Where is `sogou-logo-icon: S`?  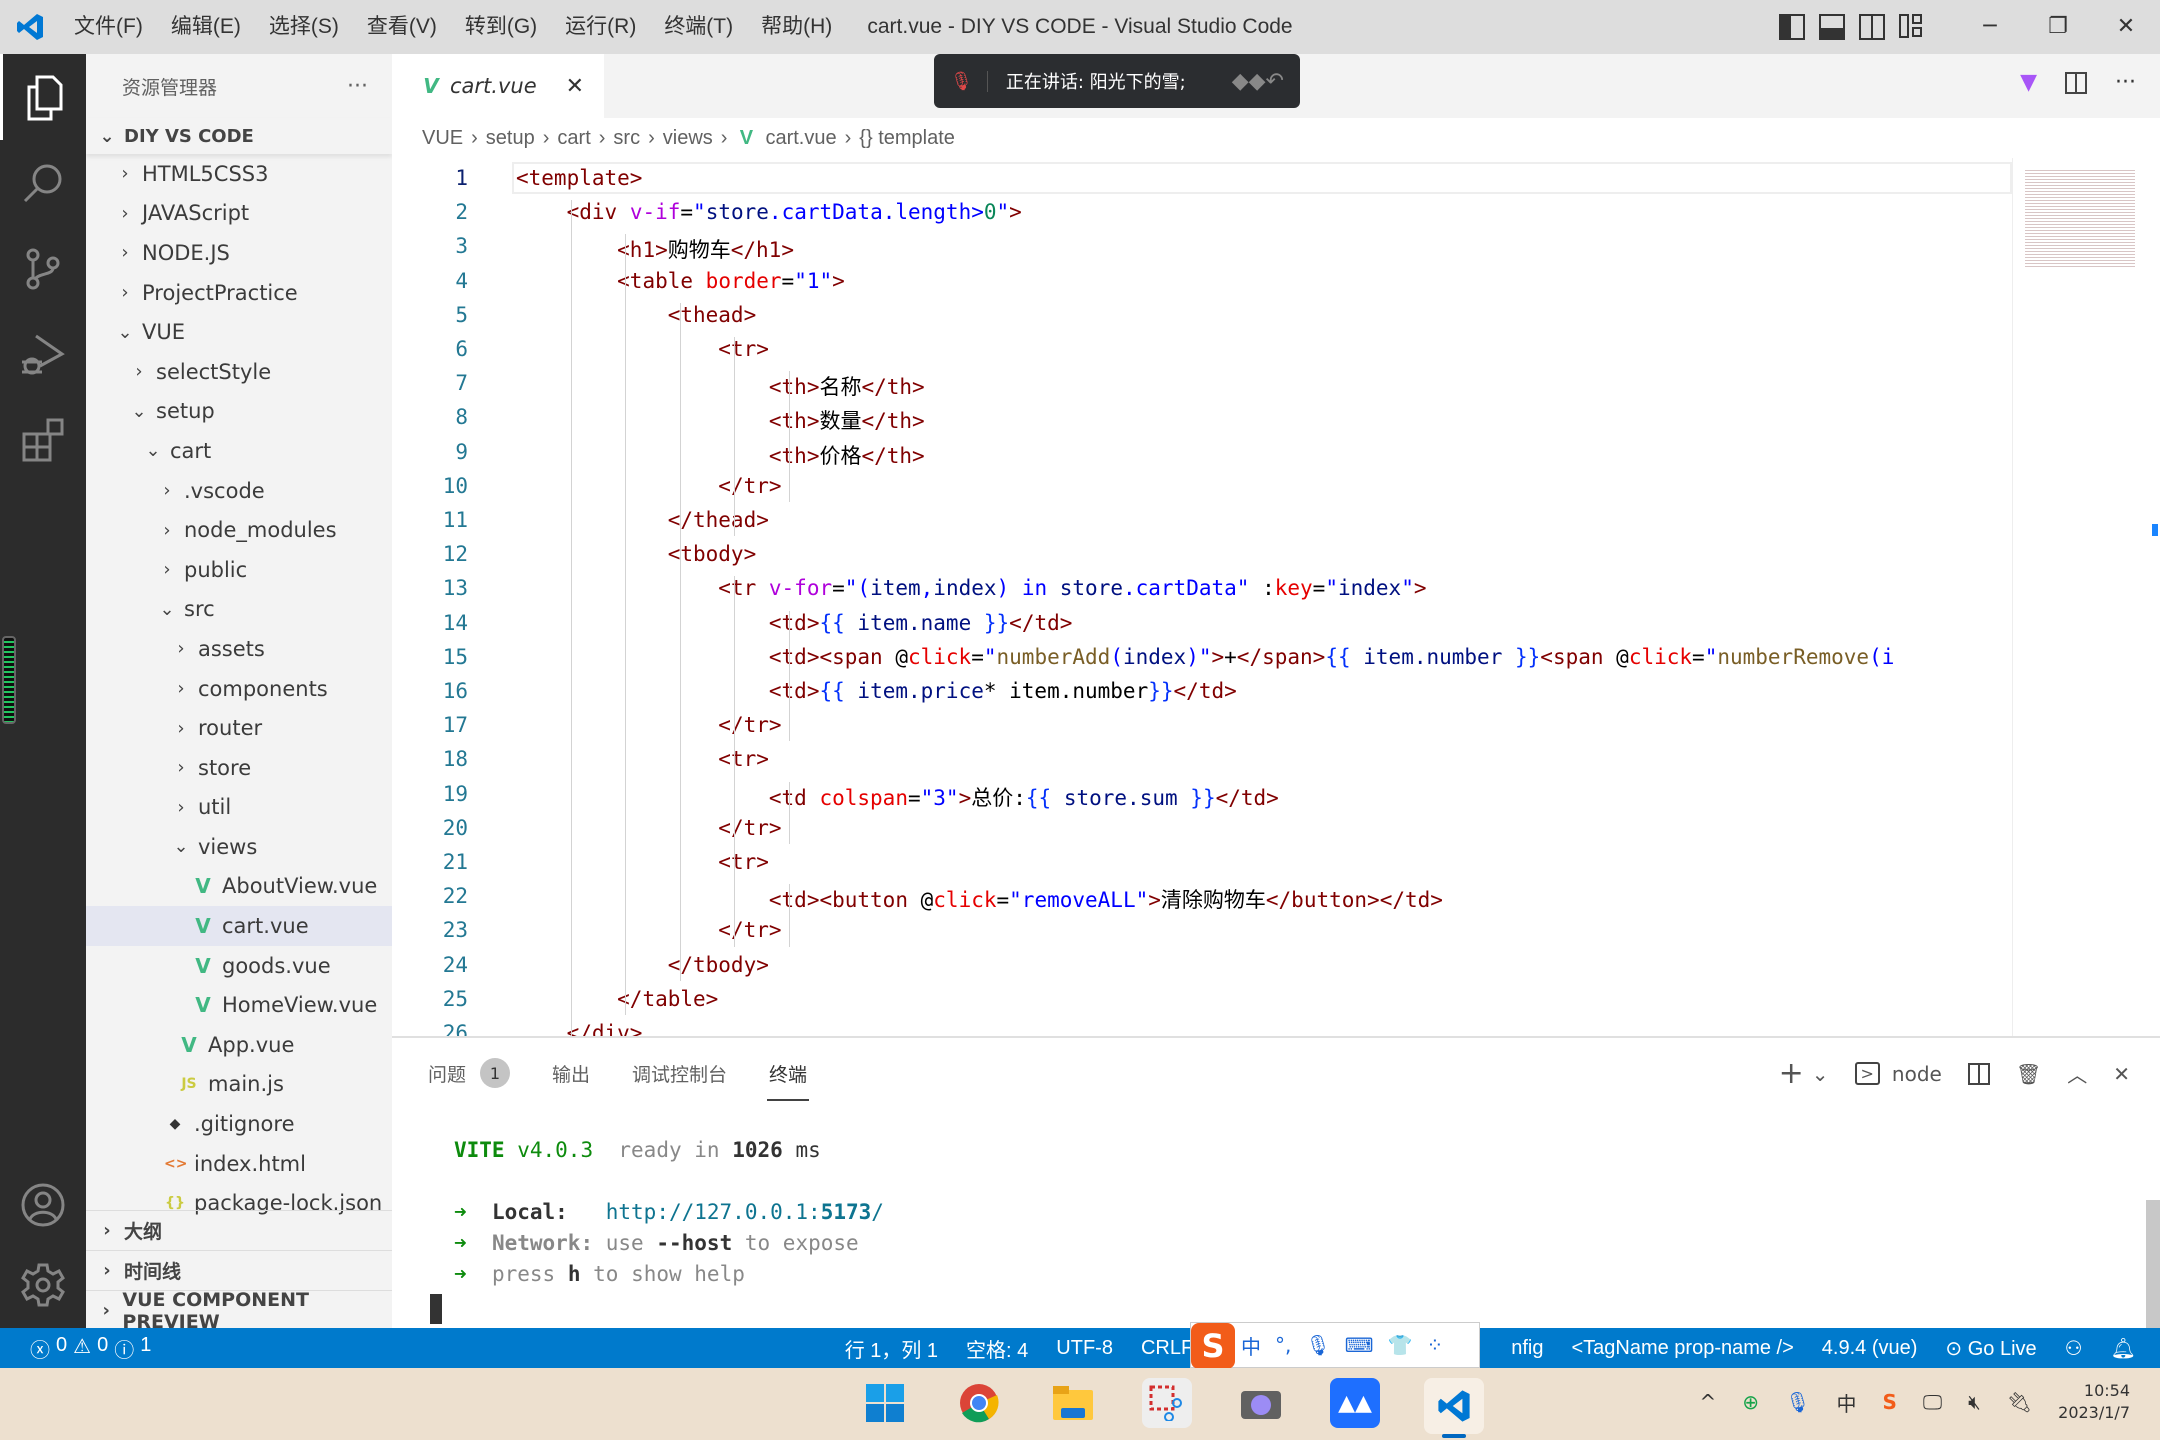
sogou-logo-icon: S is located at coordinates (1213, 1346).